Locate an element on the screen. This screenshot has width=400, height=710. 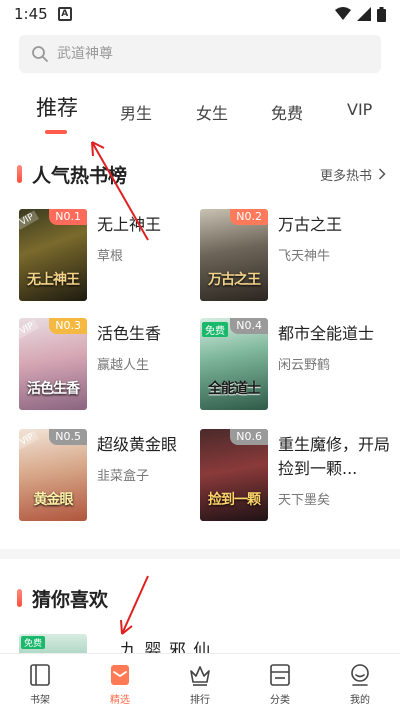
cover-title: 活色生香 is located at coordinates (53, 389).